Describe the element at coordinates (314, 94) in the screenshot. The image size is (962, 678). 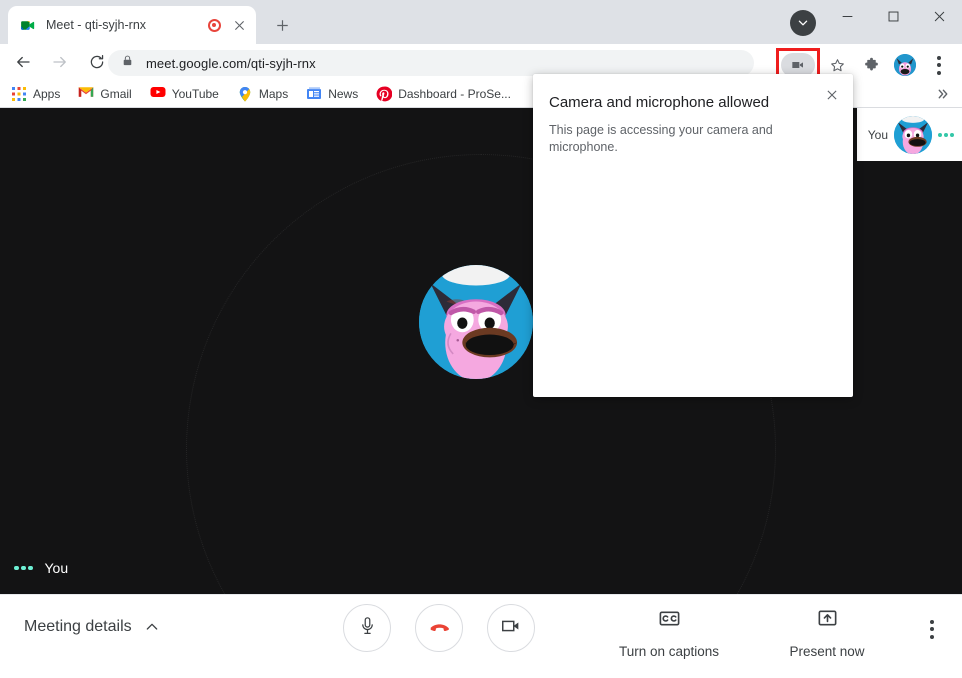
I see `google-news-icon` at that location.